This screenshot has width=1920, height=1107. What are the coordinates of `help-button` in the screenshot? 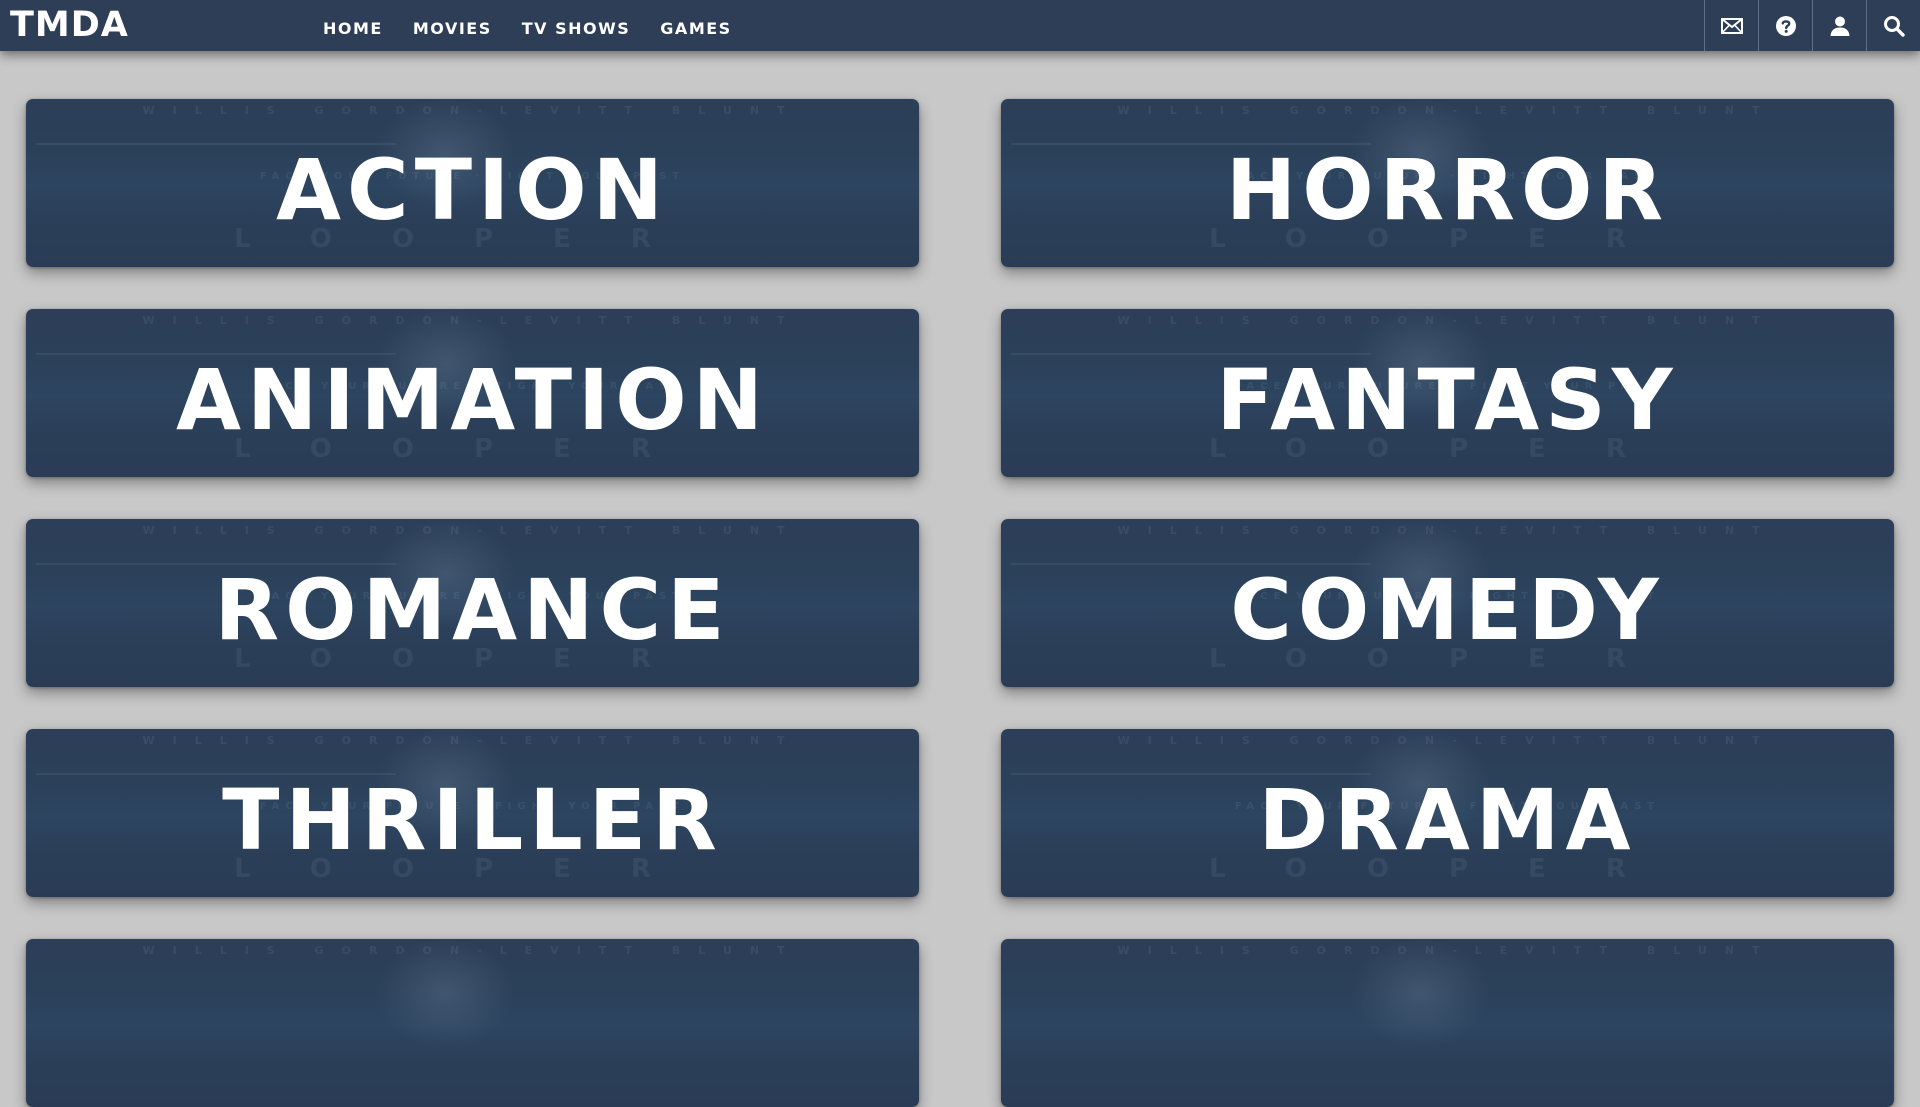 It's located at (1785, 25).